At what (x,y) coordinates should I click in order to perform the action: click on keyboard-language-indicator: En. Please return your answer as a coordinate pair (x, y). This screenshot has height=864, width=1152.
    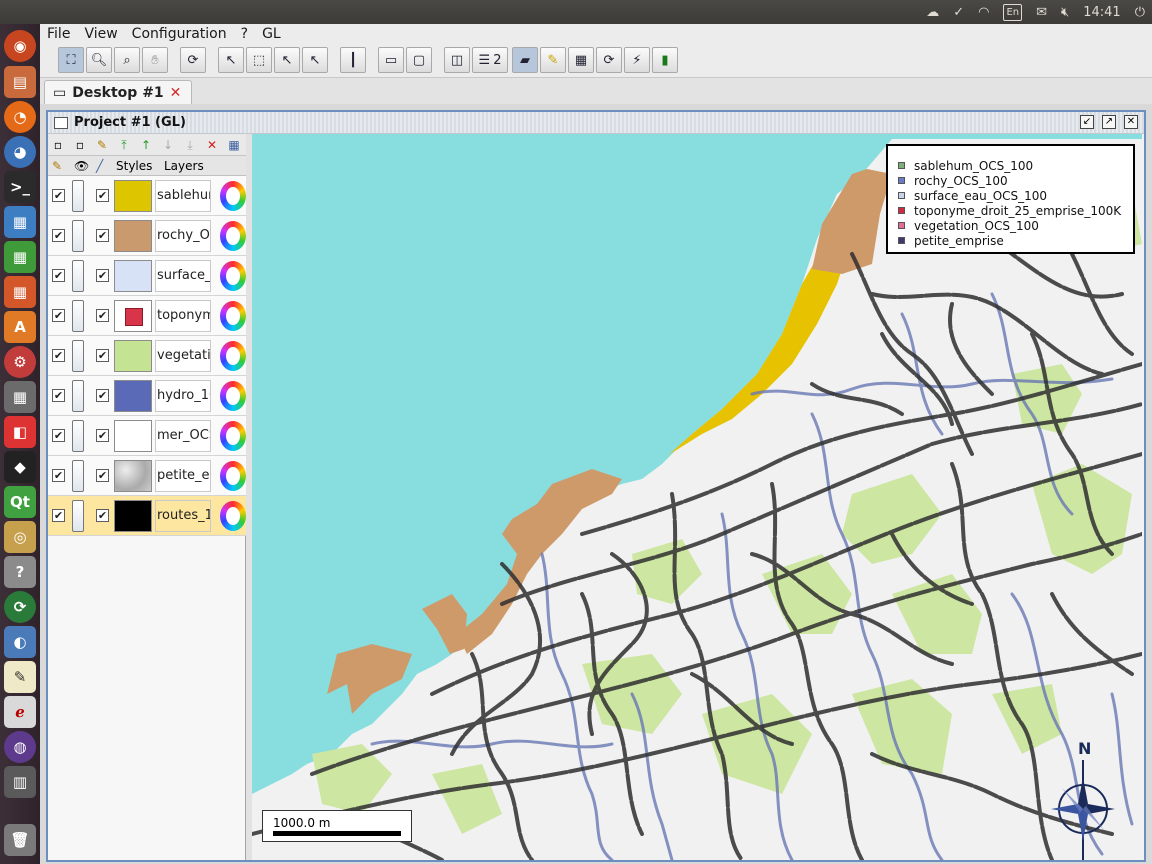
    Looking at the image, I should click on (1013, 12).